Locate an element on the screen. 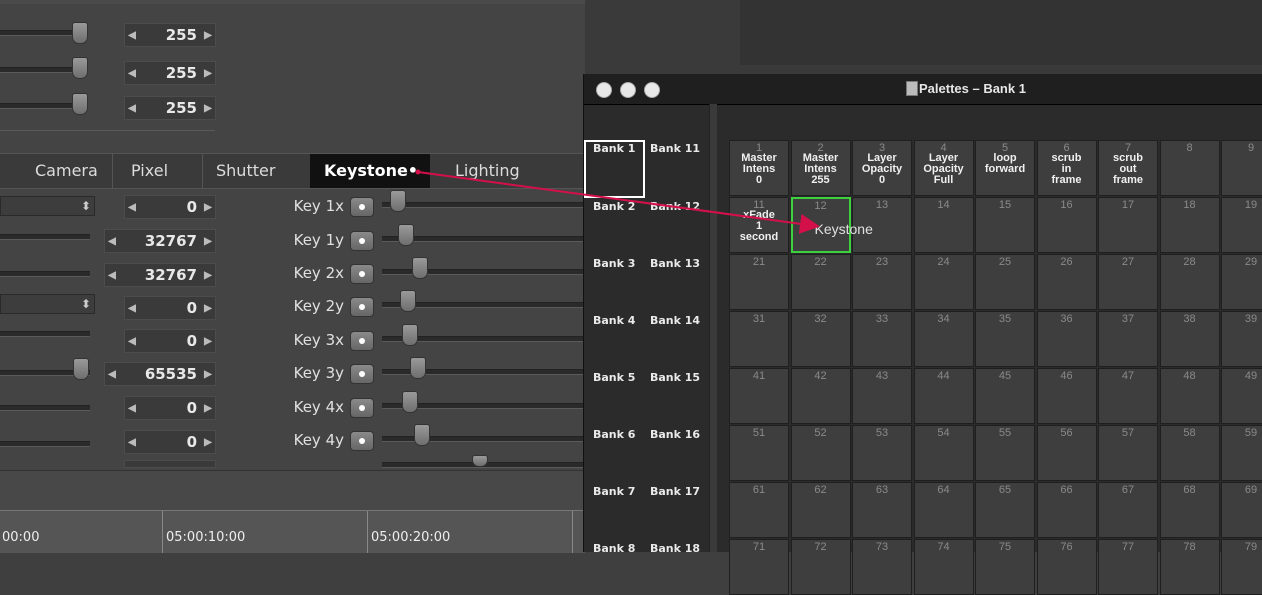  palette-cell: 66 is located at coordinates (1066, 510).